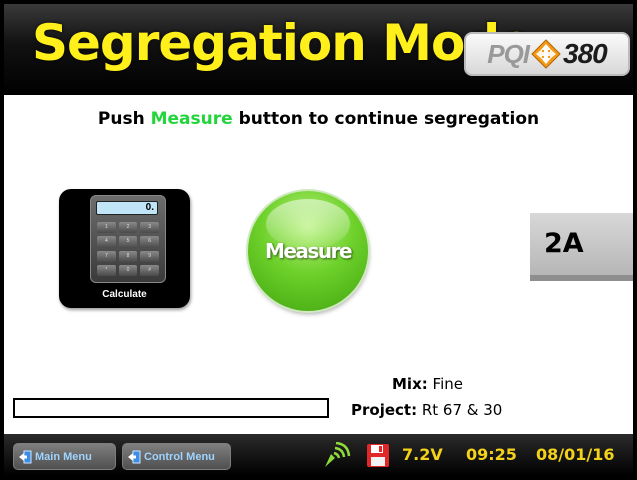 The image size is (637, 480). I want to click on battery-voltage: 7.2V, so click(422, 454).